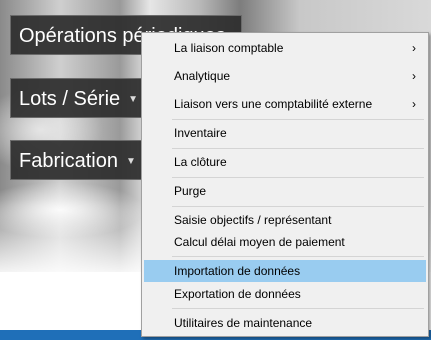  I want to click on menu-item-label: Utilitaires de maintenance, so click(243, 323).